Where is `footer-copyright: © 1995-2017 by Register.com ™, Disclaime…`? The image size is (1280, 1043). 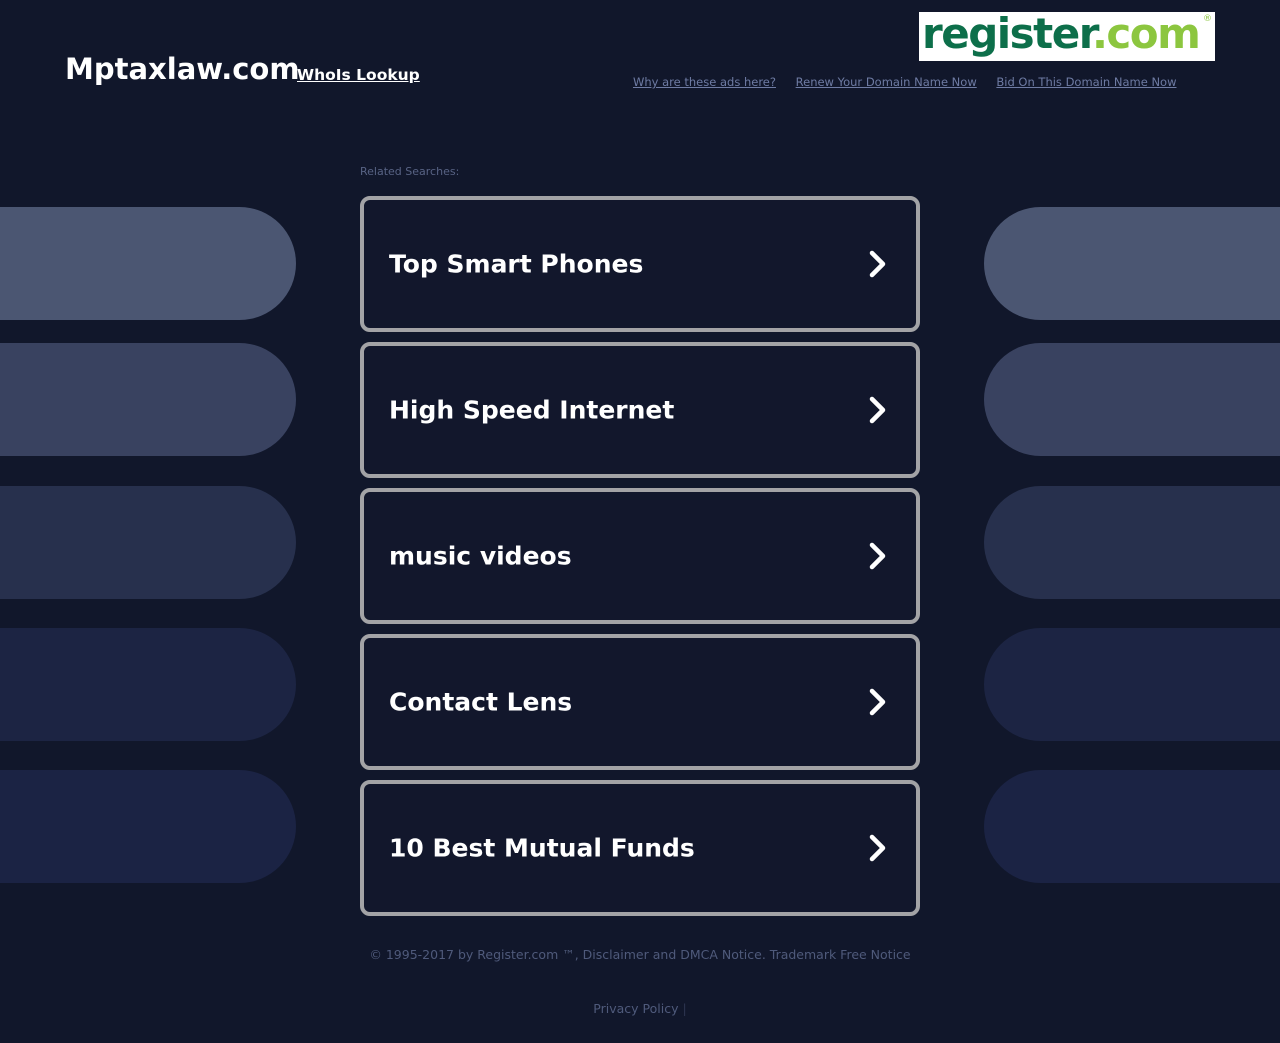
footer-copyright: © 1995-2017 by Register.com ™, Disclaime… is located at coordinates (640, 954).